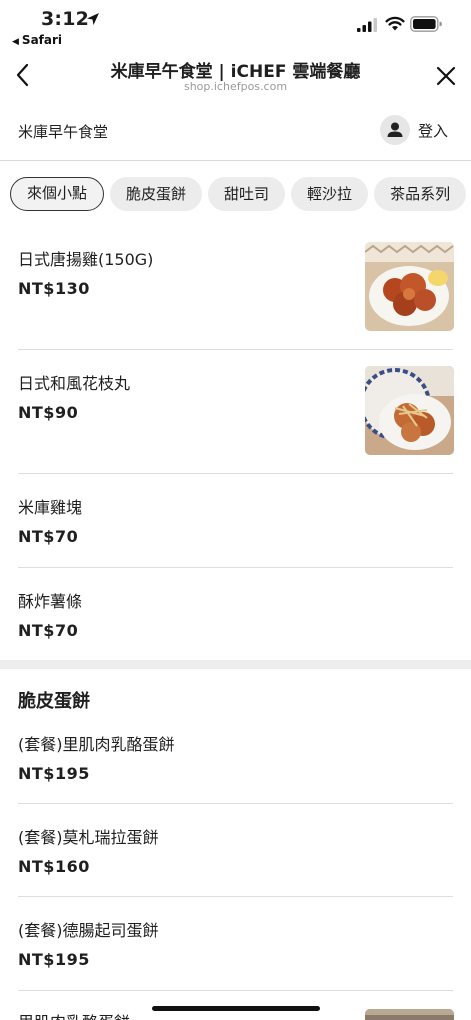  What do you see at coordinates (235, 130) in the screenshot?
I see `store-header: 米庫早午食堂 登入` at bounding box center [235, 130].